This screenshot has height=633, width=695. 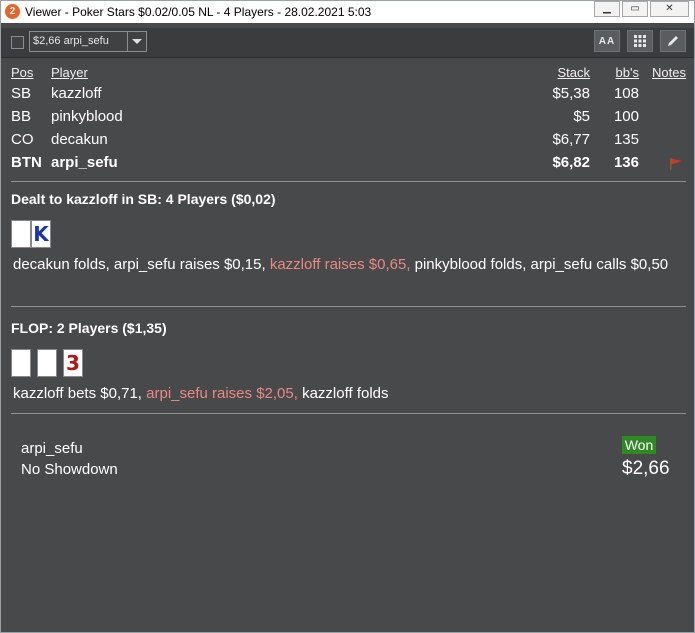 I want to click on grid-button, so click(x=640, y=41).